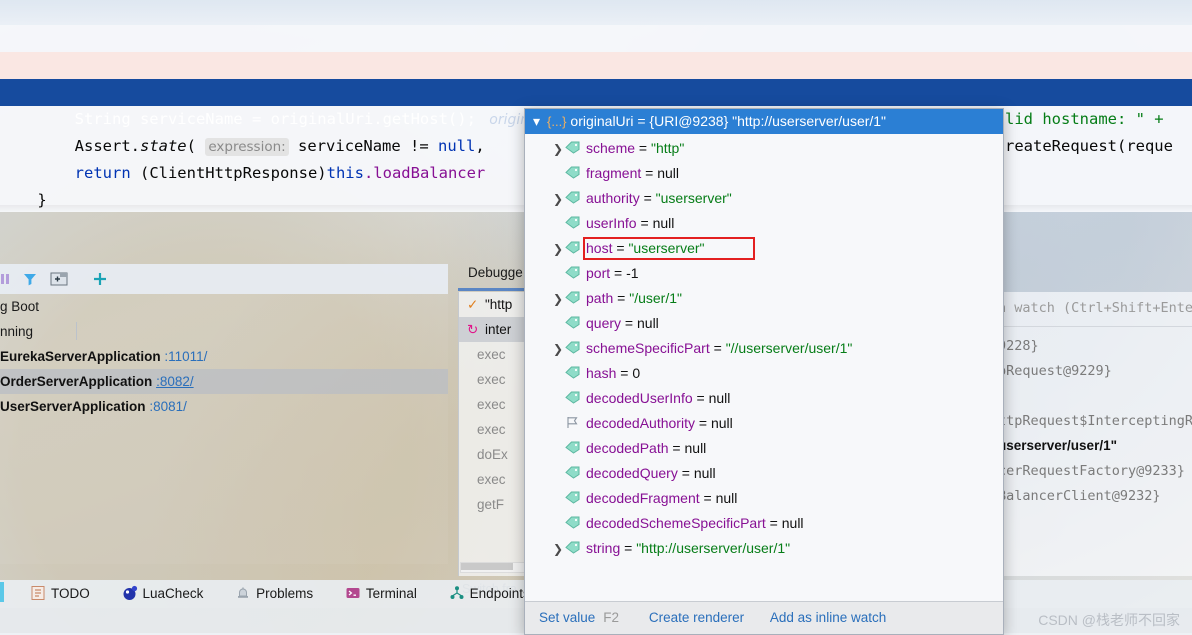  Describe the element at coordinates (1096, 308) in the screenshot. I see `watch-hint-text: a watch (Ctrl+Shift+Enter` at that location.